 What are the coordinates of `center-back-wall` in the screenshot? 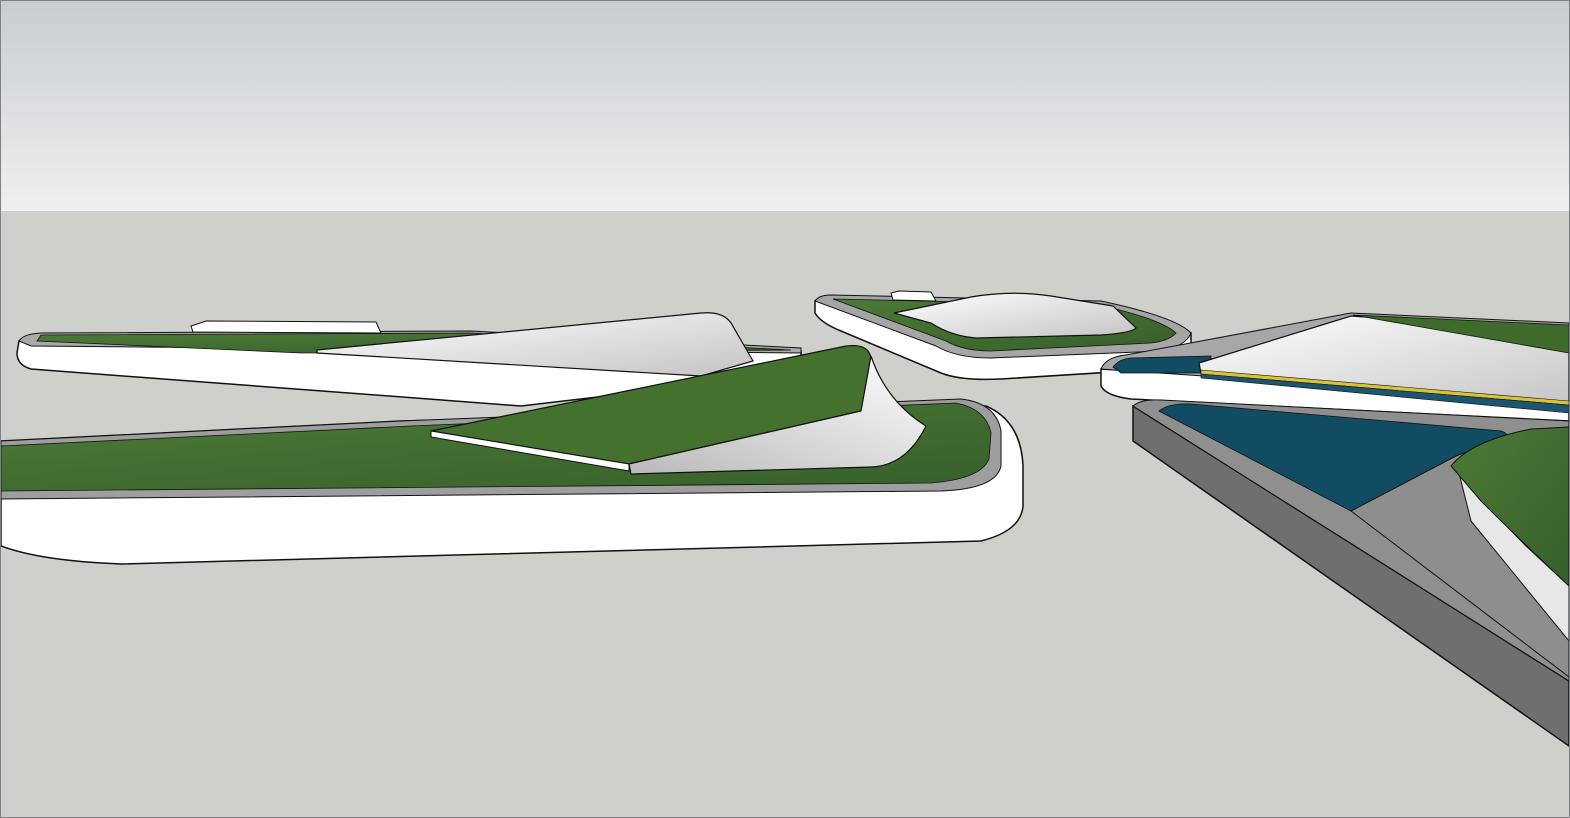 It's located at (913, 296).